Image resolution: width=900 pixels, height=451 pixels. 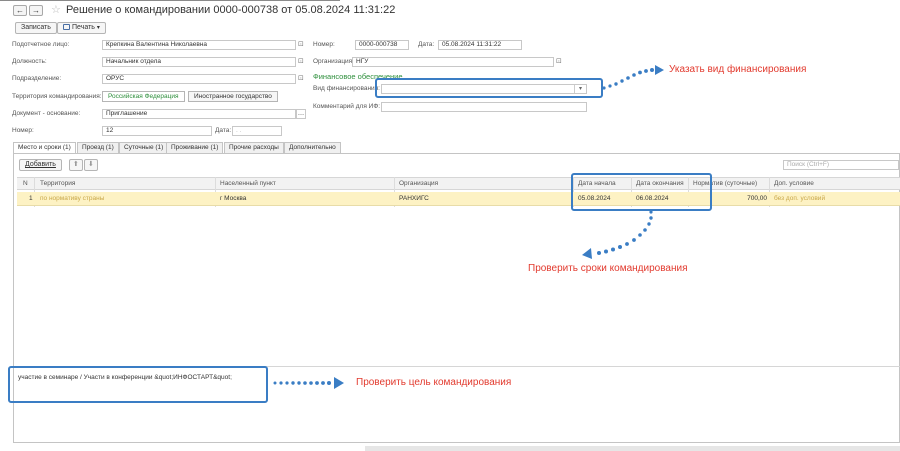 I want to click on arrow-right-icon: →, so click(x=36, y=10).